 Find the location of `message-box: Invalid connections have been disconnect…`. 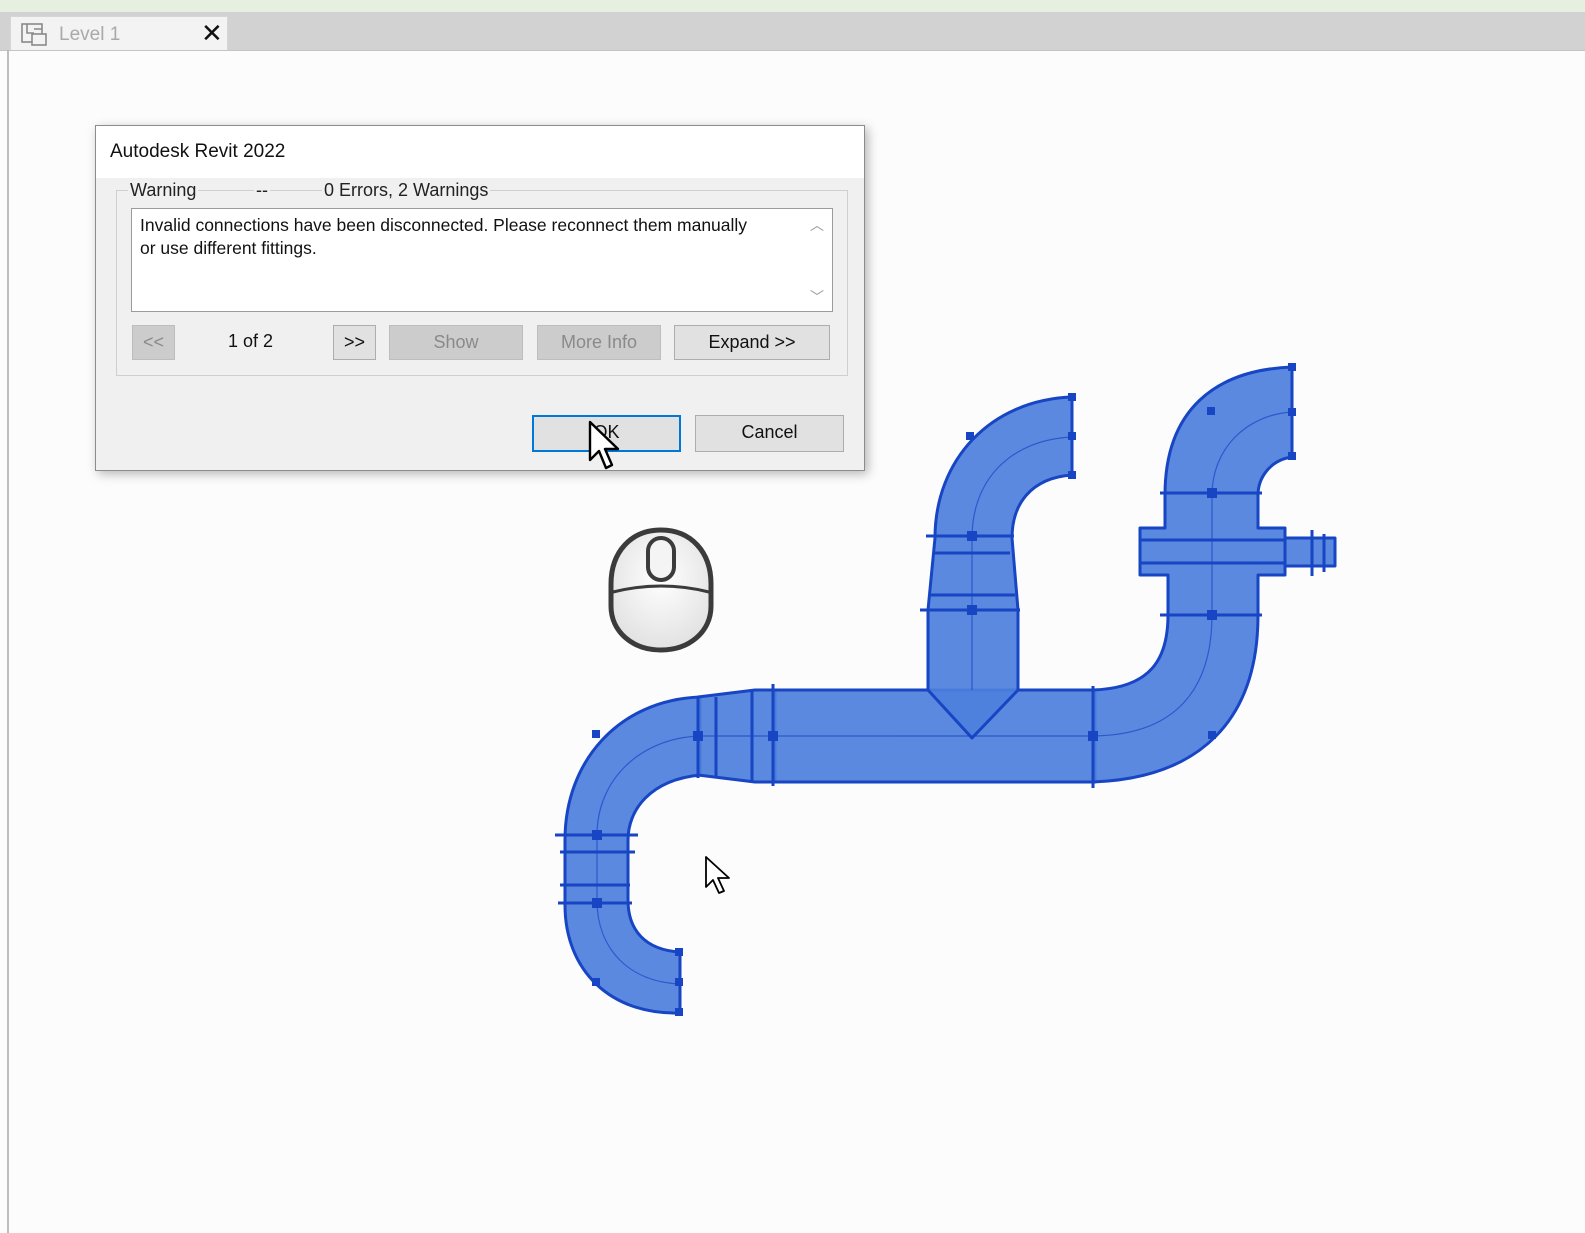

message-box: Invalid connections have been disconnect… is located at coordinates (482, 260).